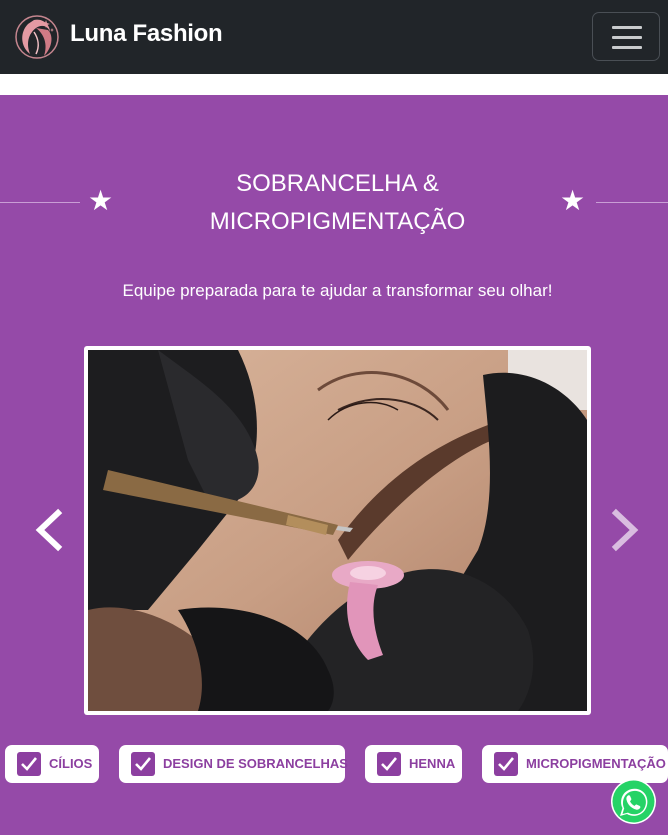 The height and width of the screenshot is (835, 668). What do you see at coordinates (337, 203) in the screenshot?
I see `section-title: SOBRANCELHA & MICROPIGMENTAÇÃO` at bounding box center [337, 203].